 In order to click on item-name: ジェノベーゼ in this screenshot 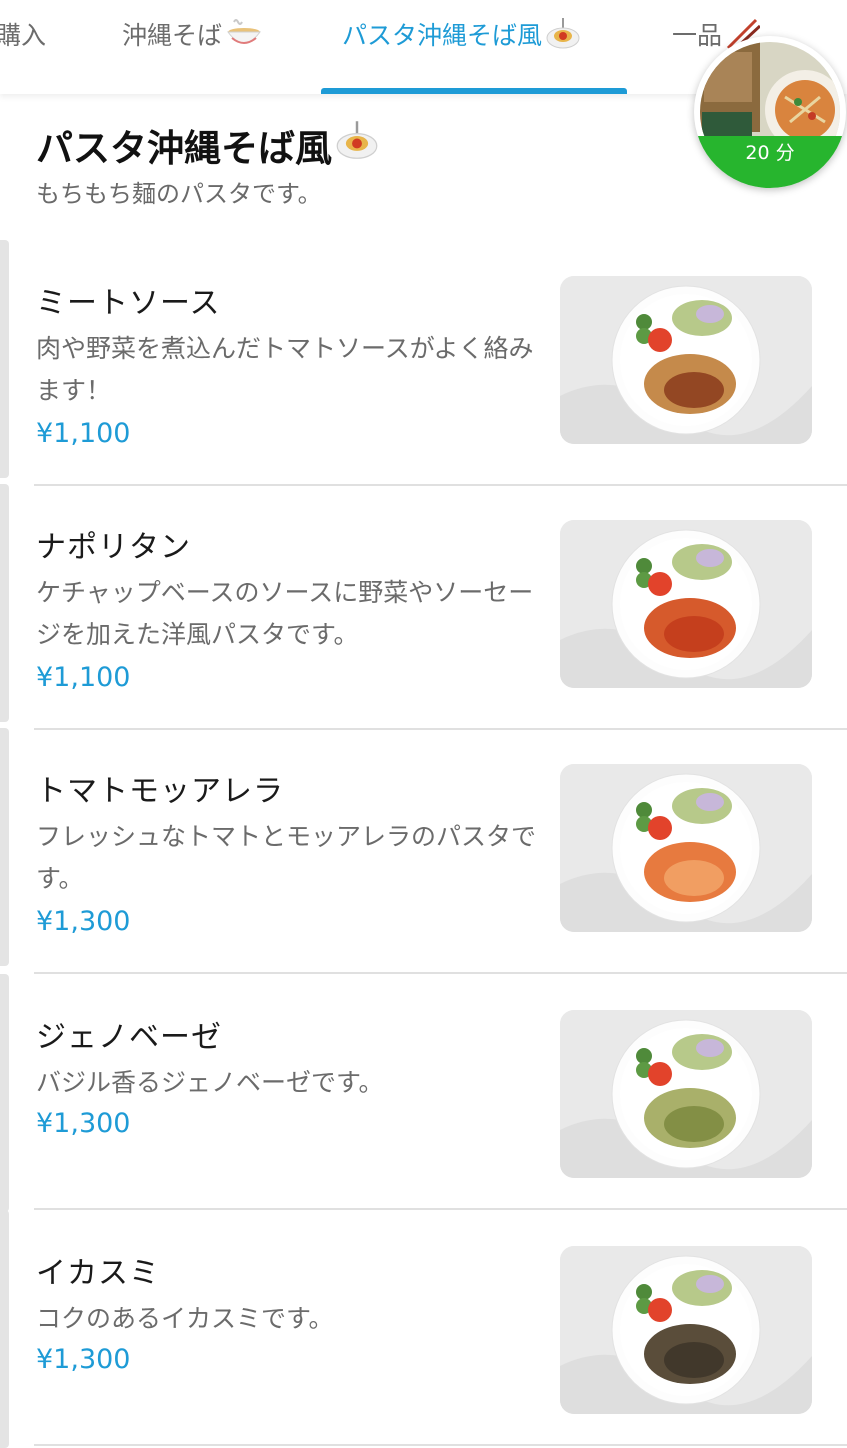, I will do `click(129, 1037)`.